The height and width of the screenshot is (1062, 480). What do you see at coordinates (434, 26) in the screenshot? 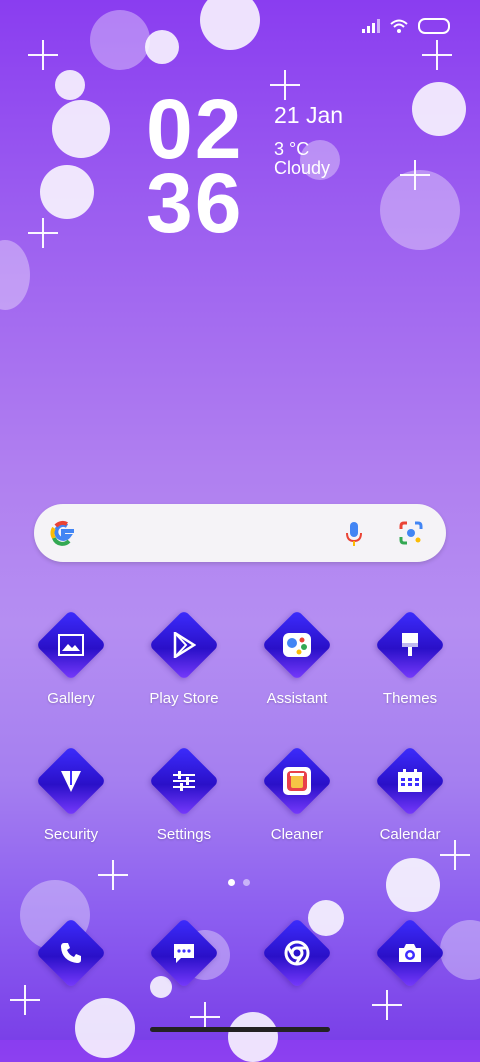
I see `battery-icon` at bounding box center [434, 26].